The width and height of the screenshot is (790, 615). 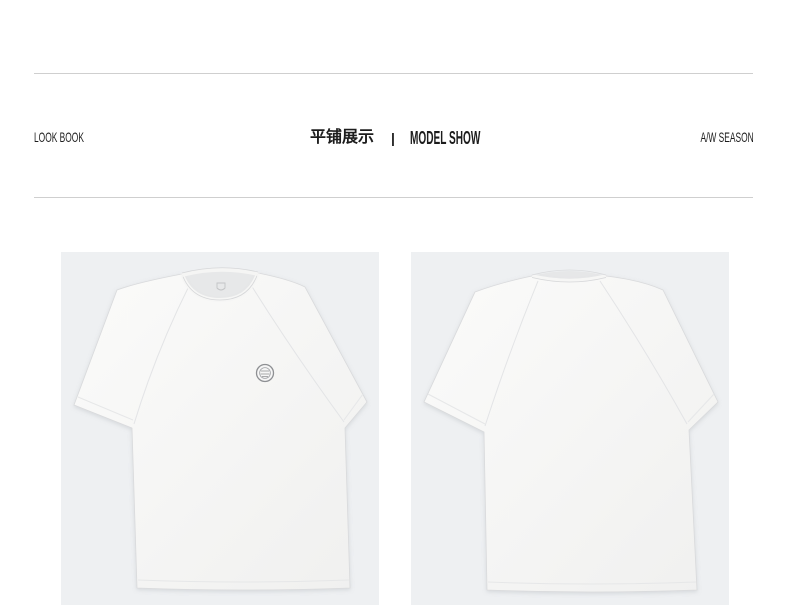 What do you see at coordinates (727, 137) in the screenshot?
I see `season-label: A/W SEASON` at bounding box center [727, 137].